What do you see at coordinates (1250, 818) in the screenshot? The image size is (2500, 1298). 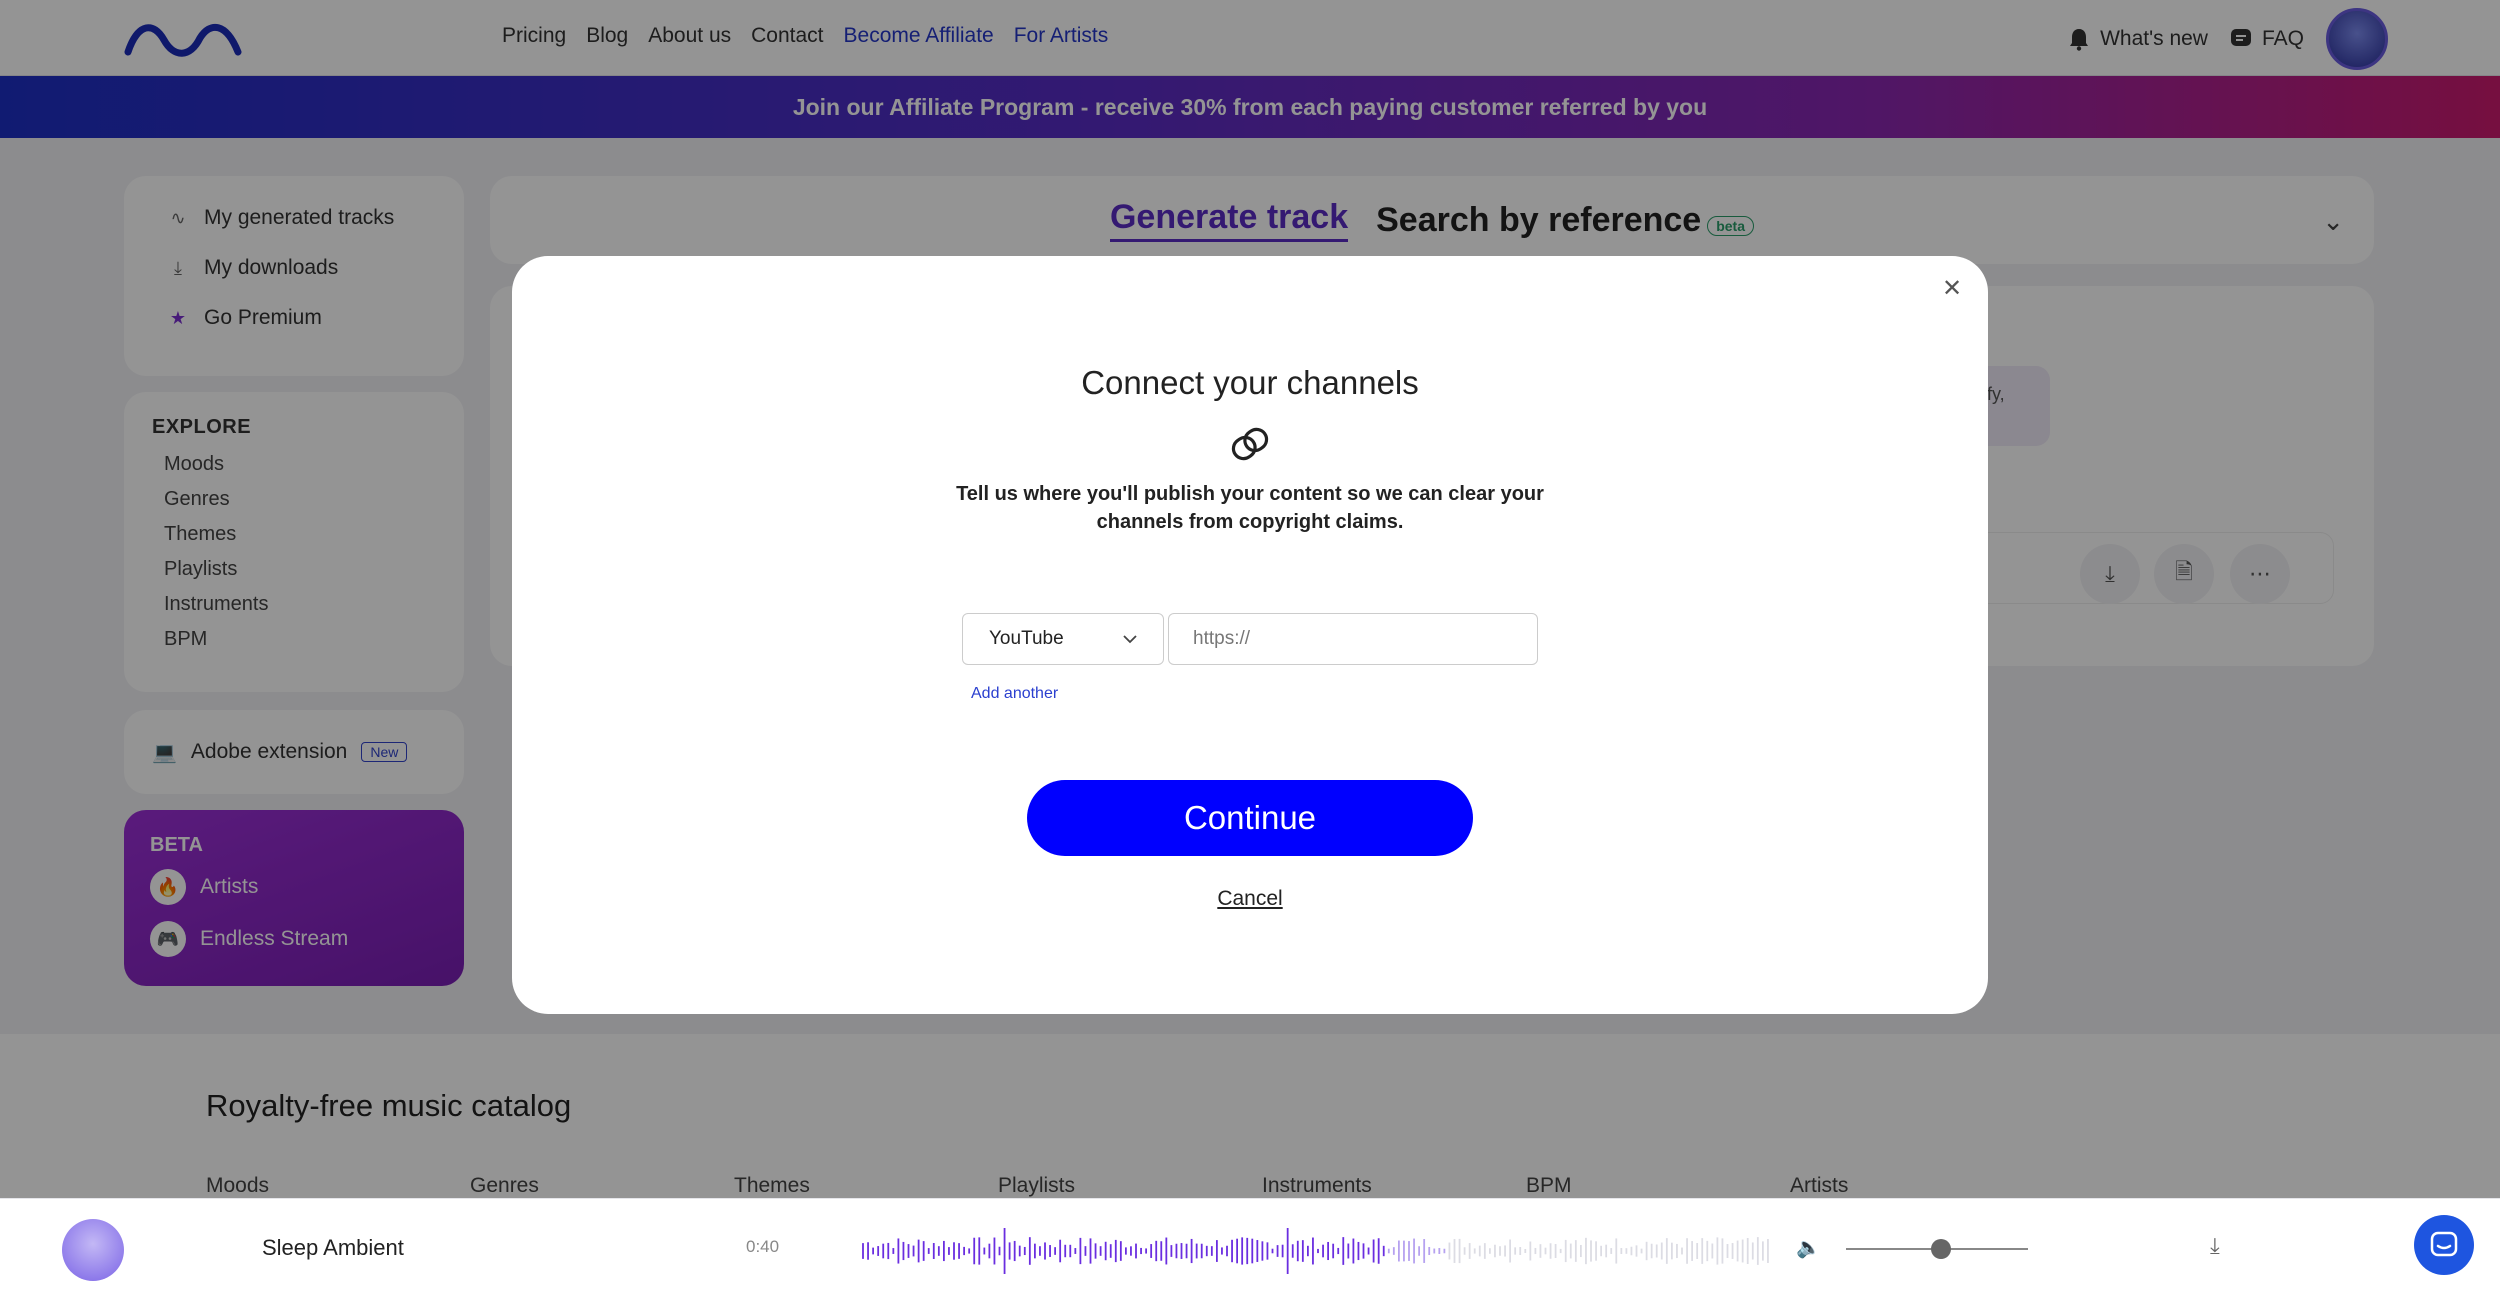 I see `continue-button: Continue` at bounding box center [1250, 818].